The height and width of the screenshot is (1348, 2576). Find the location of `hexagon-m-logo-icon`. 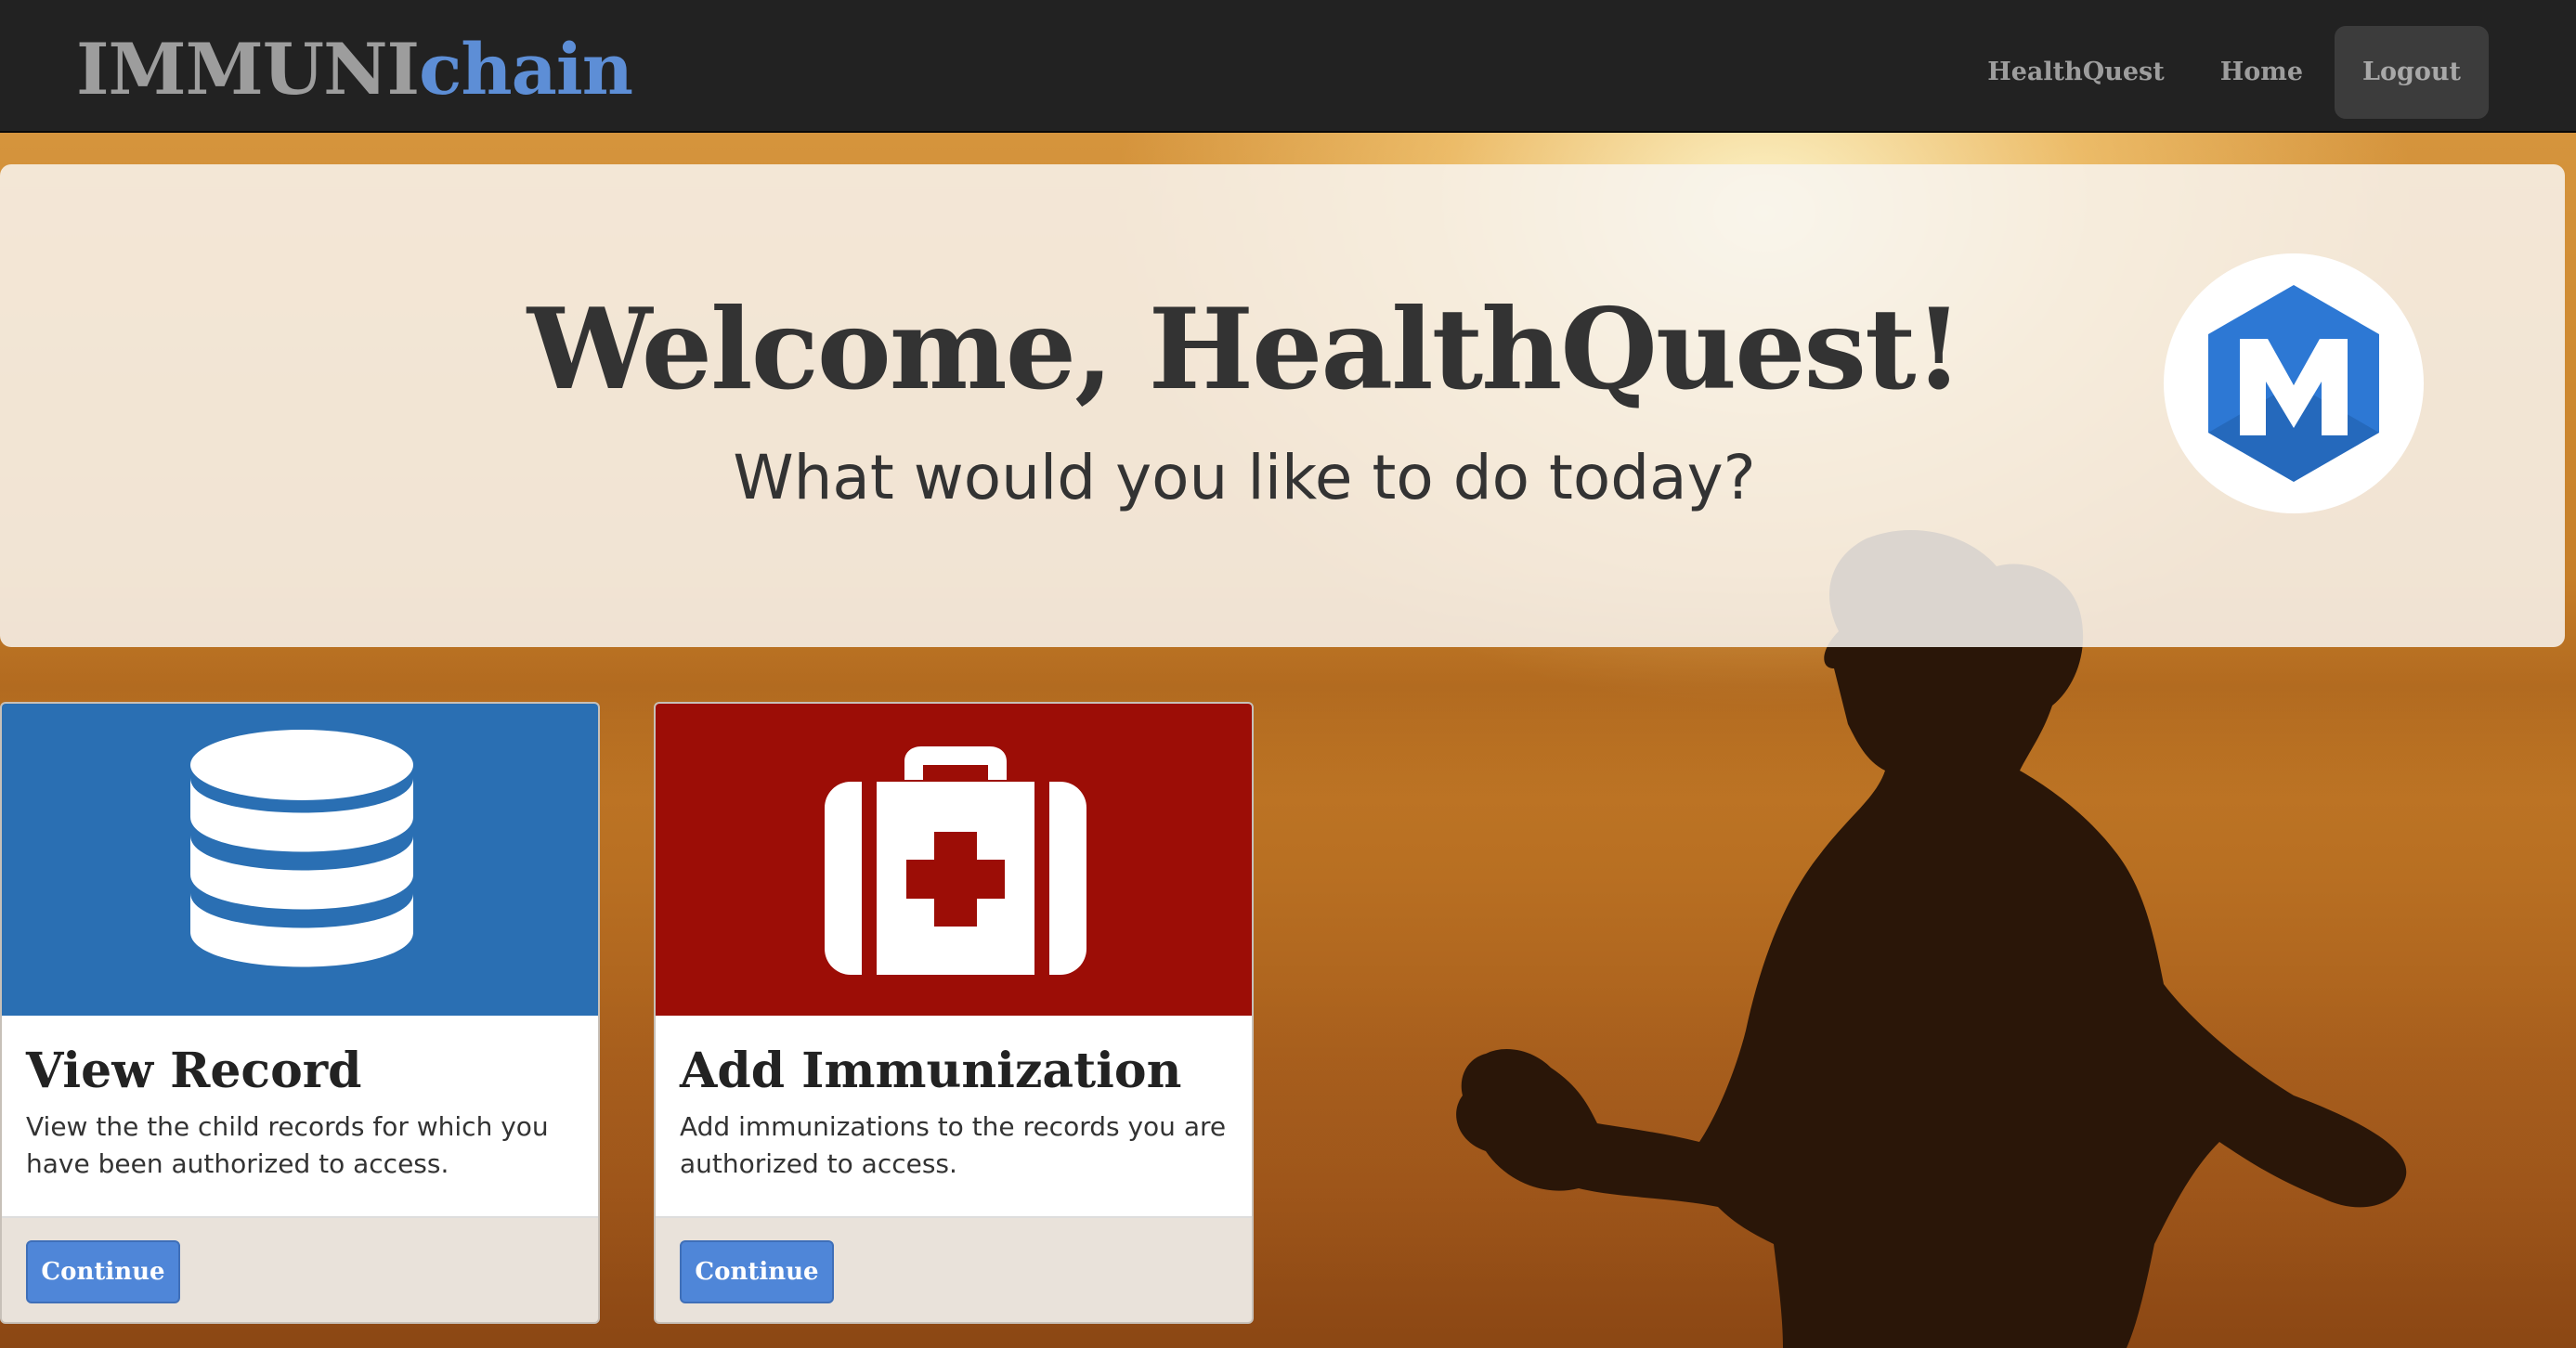

hexagon-m-logo-icon is located at coordinates (2293, 383).